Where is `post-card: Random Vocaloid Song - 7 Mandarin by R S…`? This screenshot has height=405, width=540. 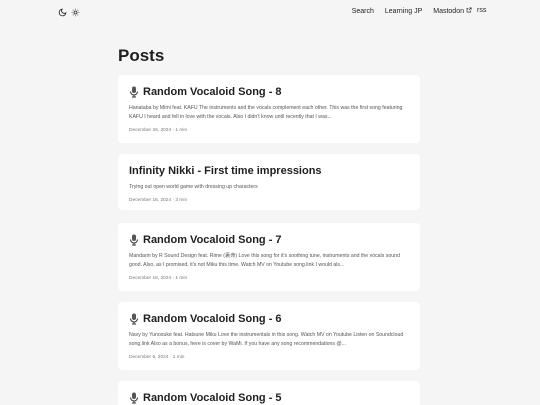 post-card: Random Vocaloid Song - 7 Mandarin by R S… is located at coordinates (269, 257).